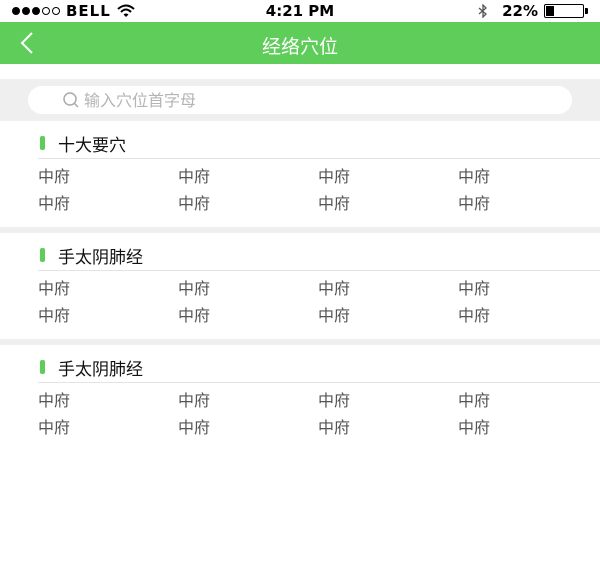 This screenshot has height=566, width=600. What do you see at coordinates (586, 11) in the screenshot?
I see `battery-cap` at bounding box center [586, 11].